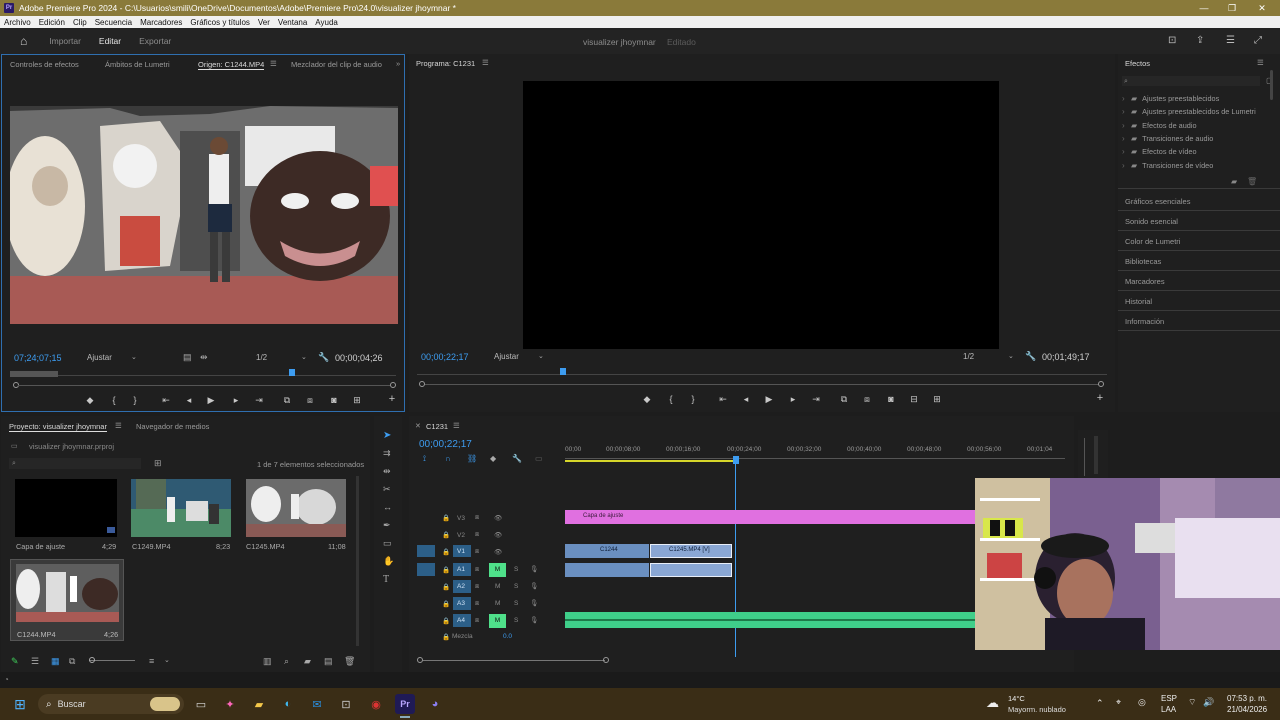 Image resolution: width=1280 pixels, height=720 pixels. What do you see at coordinates (914, 399) in the screenshot?
I see `comparison-view-icon: ⊟` at bounding box center [914, 399].